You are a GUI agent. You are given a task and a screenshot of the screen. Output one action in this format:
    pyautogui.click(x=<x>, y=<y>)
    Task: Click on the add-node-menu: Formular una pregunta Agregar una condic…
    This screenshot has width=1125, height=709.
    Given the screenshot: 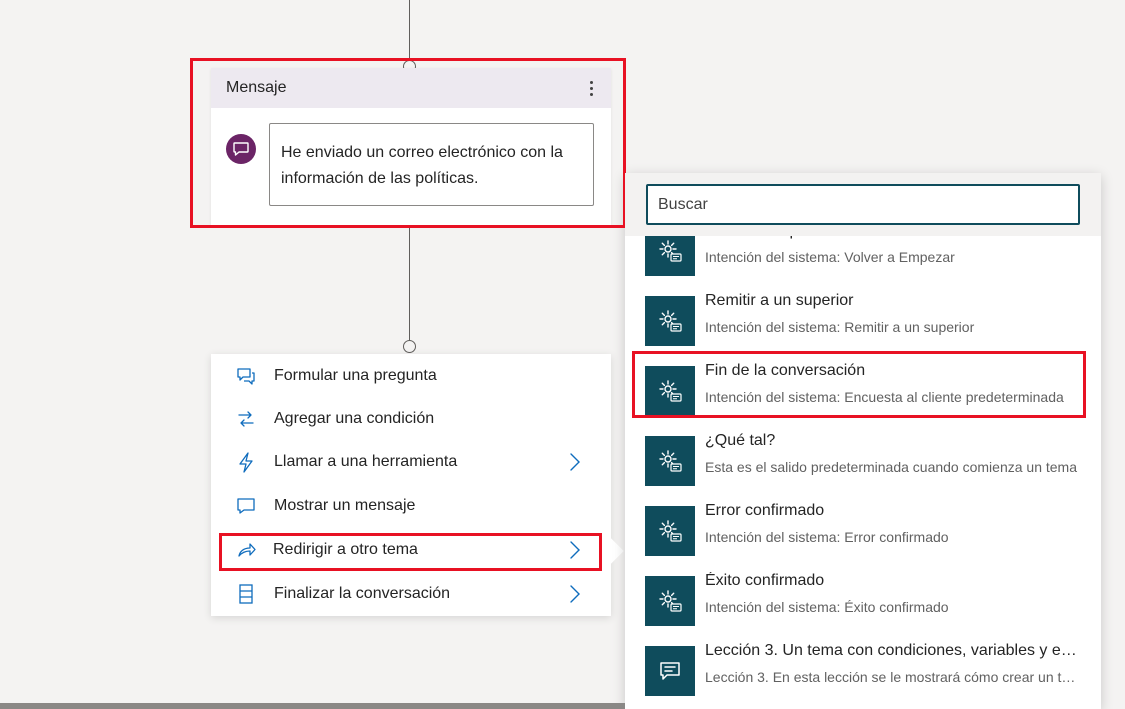 What is the action you would take?
    pyautogui.click(x=411, y=485)
    